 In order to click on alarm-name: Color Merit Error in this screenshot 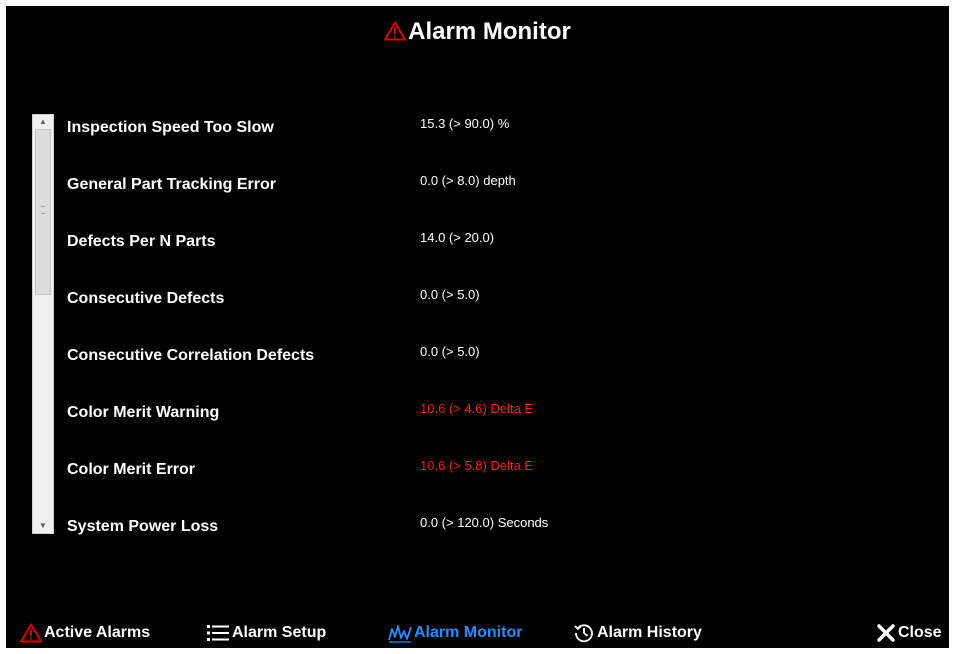, I will do `click(131, 469)`.